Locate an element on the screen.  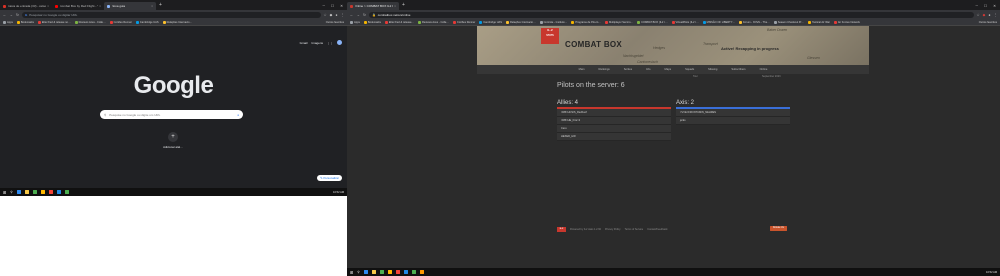
pilot-row: =VVE=FRONTUMIN_NEHRES is located at coordinates (733, 113).